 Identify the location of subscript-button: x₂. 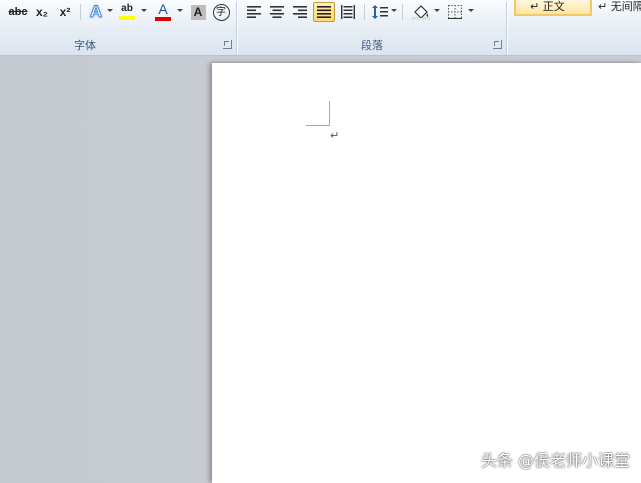
(42, 12).